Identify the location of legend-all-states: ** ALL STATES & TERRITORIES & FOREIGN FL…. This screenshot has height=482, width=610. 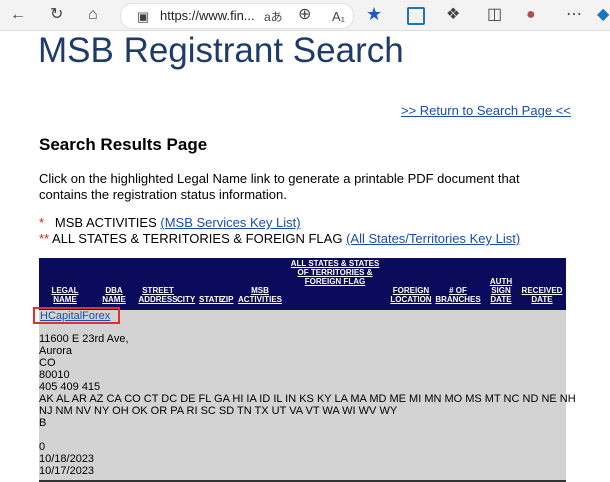
(279, 238).